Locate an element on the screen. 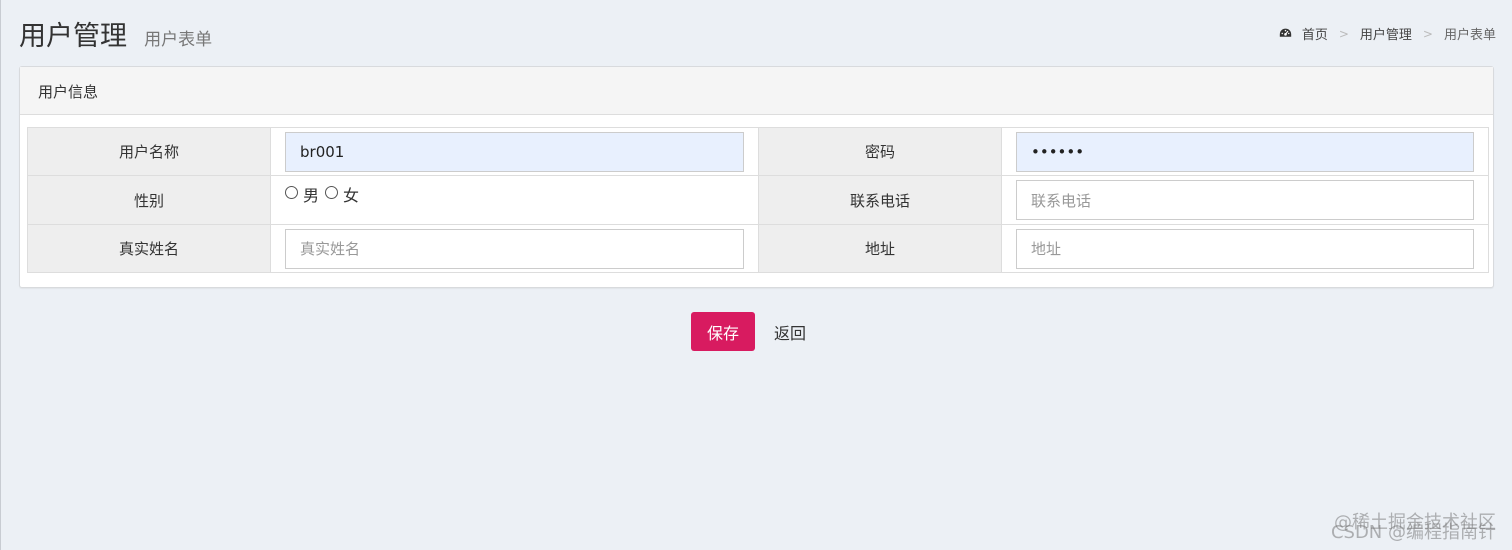  page-title: 用户管理 is located at coordinates (73, 36).